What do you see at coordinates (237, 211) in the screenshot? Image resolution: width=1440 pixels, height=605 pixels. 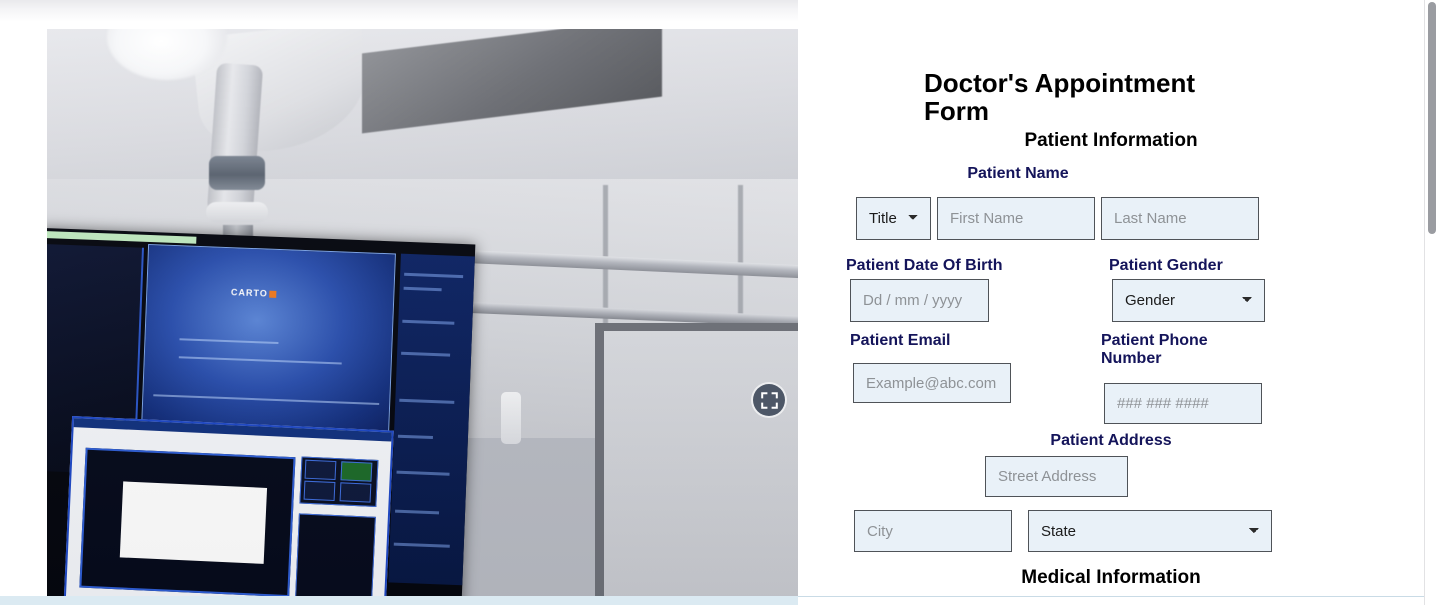 I see `photo-boom-collar` at bounding box center [237, 211].